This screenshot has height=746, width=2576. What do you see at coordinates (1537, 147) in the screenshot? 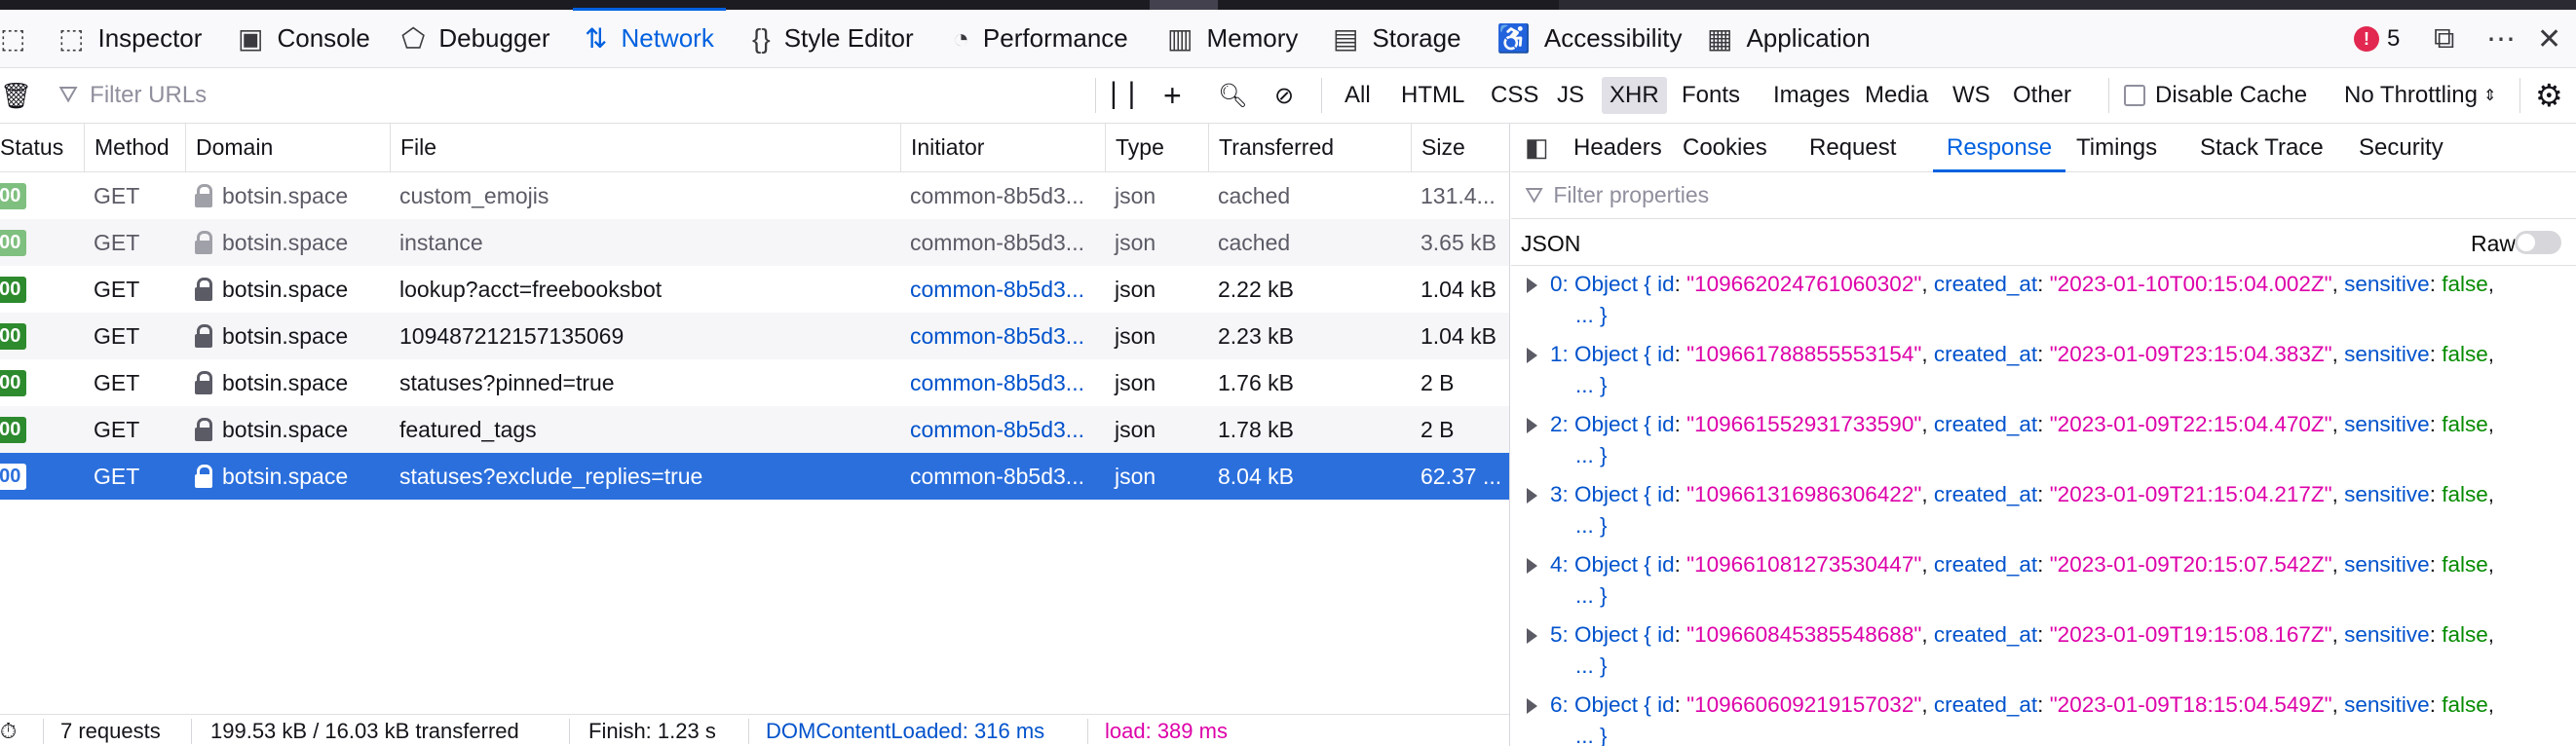
I see `toggle-sidebar-button: ◧` at bounding box center [1537, 147].